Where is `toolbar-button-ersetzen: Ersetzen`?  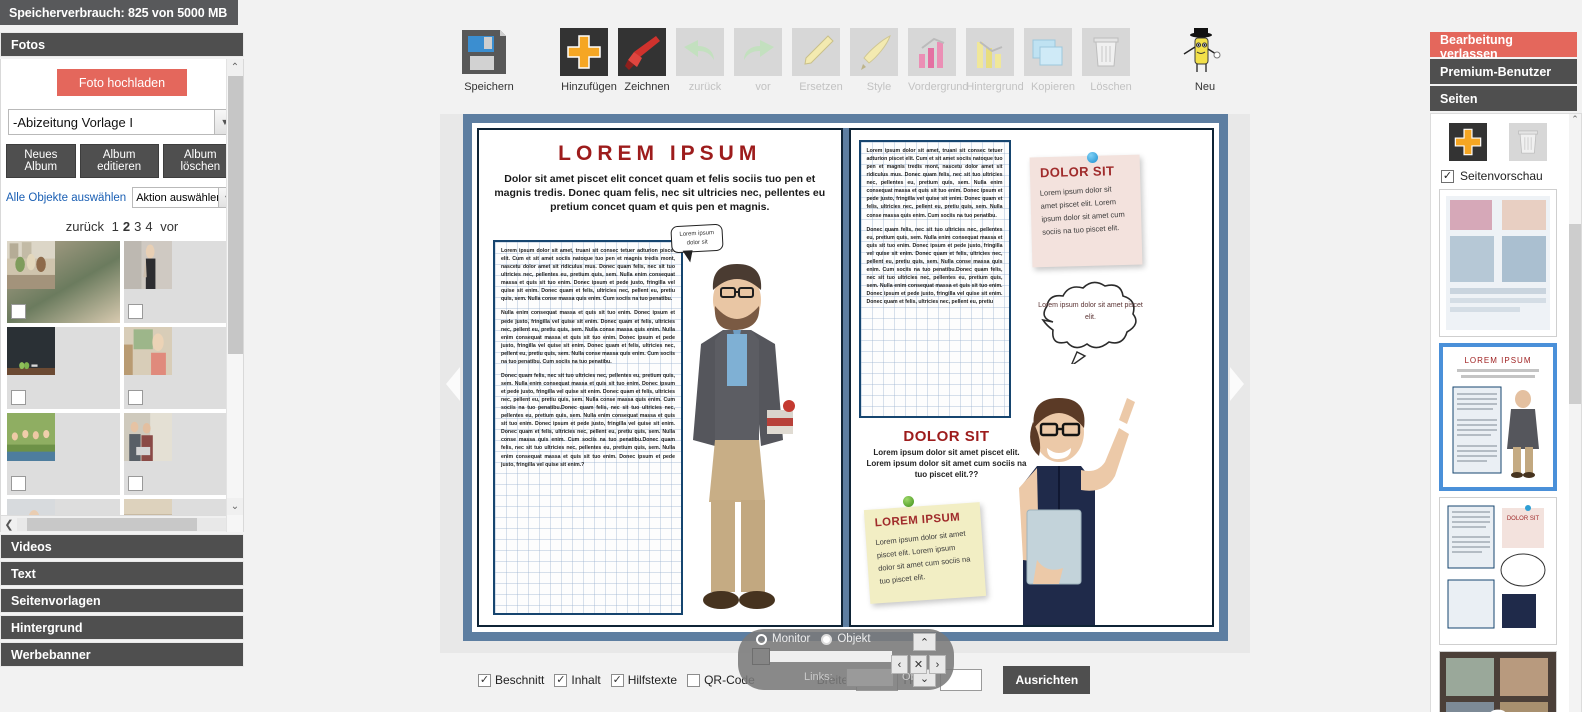
toolbar-button-ersetzen: Ersetzen is located at coordinates (821, 60).